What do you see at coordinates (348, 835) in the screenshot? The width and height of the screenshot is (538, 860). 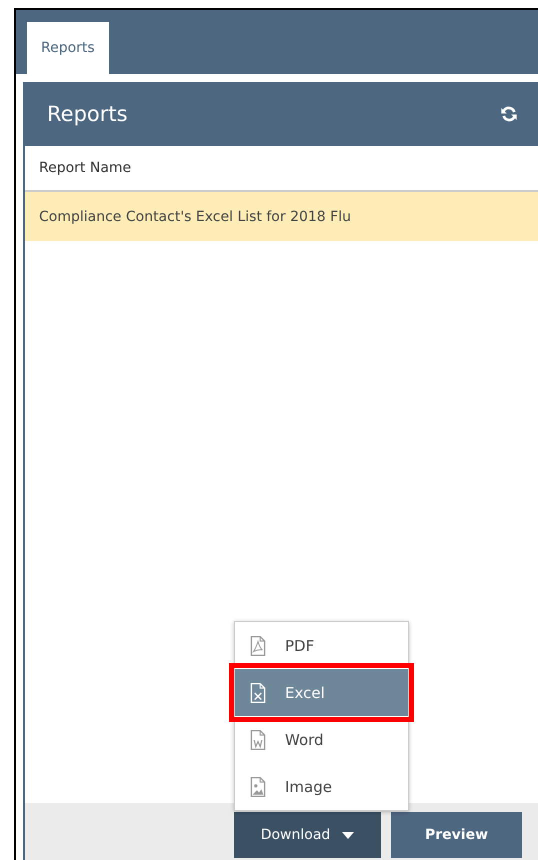 I see `caret-icon` at bounding box center [348, 835].